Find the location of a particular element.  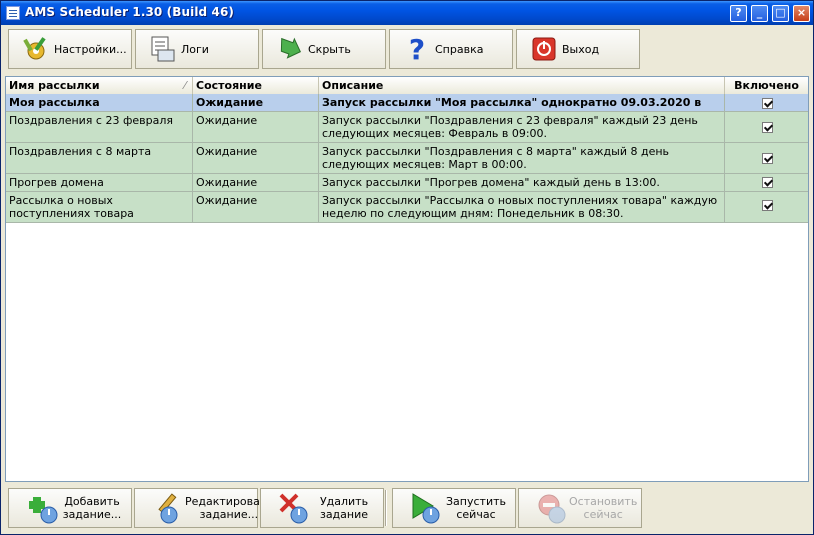

row-name: Рассылка о новых поступлениях товара is located at coordinates (99, 207).